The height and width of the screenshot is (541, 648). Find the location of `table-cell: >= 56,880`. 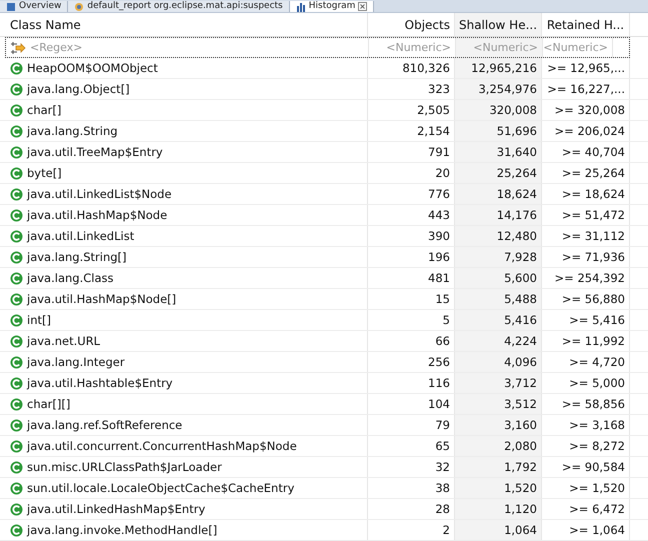

table-cell: >= 56,880 is located at coordinates (593, 299).